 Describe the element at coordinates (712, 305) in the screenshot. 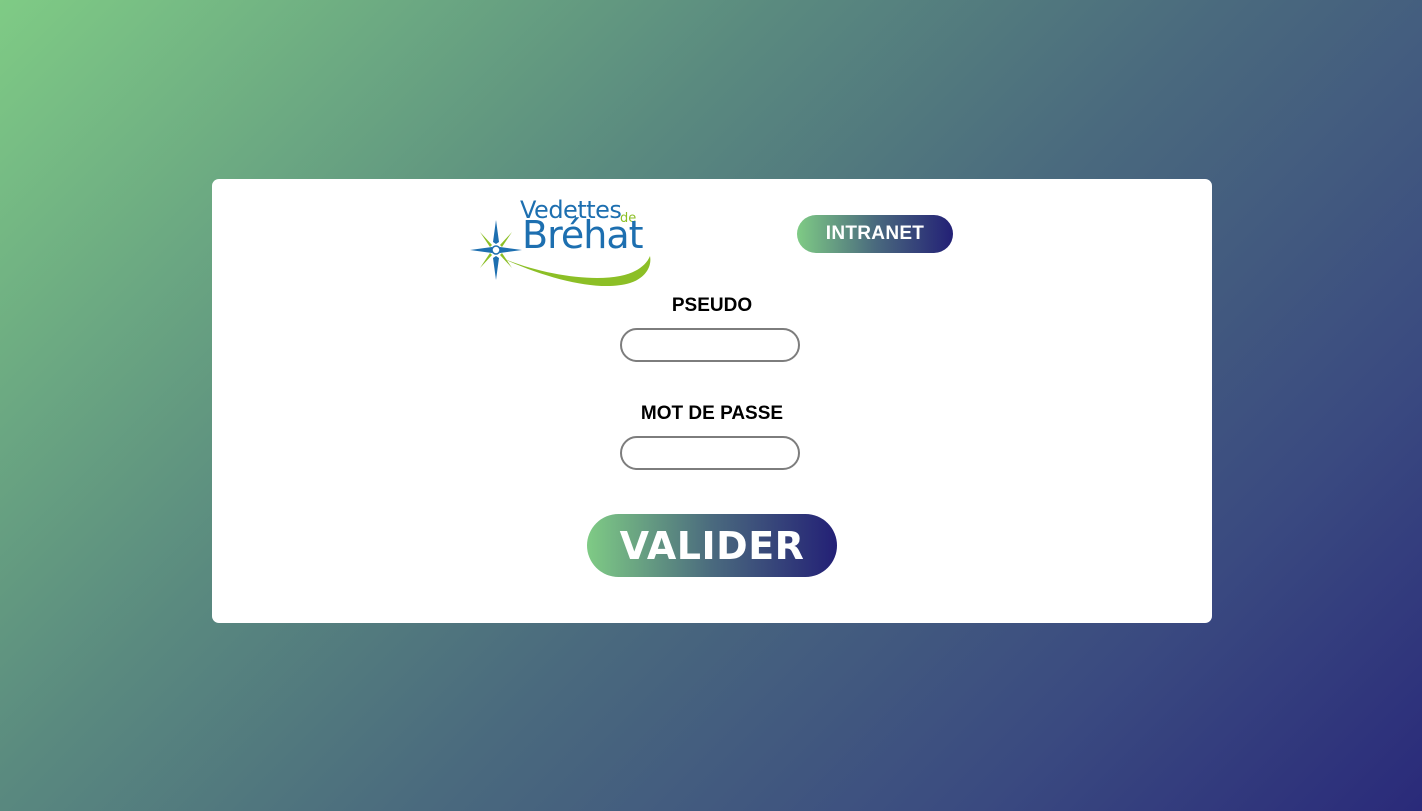

I see `pseudo-label: PSEUDO` at that location.